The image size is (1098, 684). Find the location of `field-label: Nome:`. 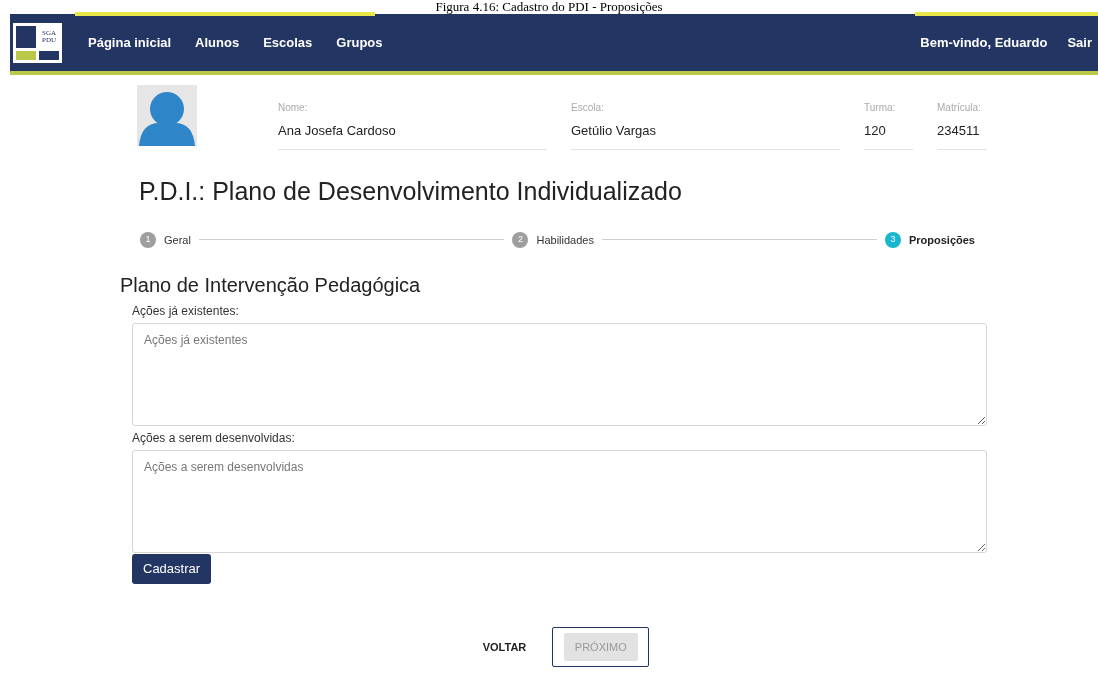

field-label: Nome: is located at coordinates (293, 108).